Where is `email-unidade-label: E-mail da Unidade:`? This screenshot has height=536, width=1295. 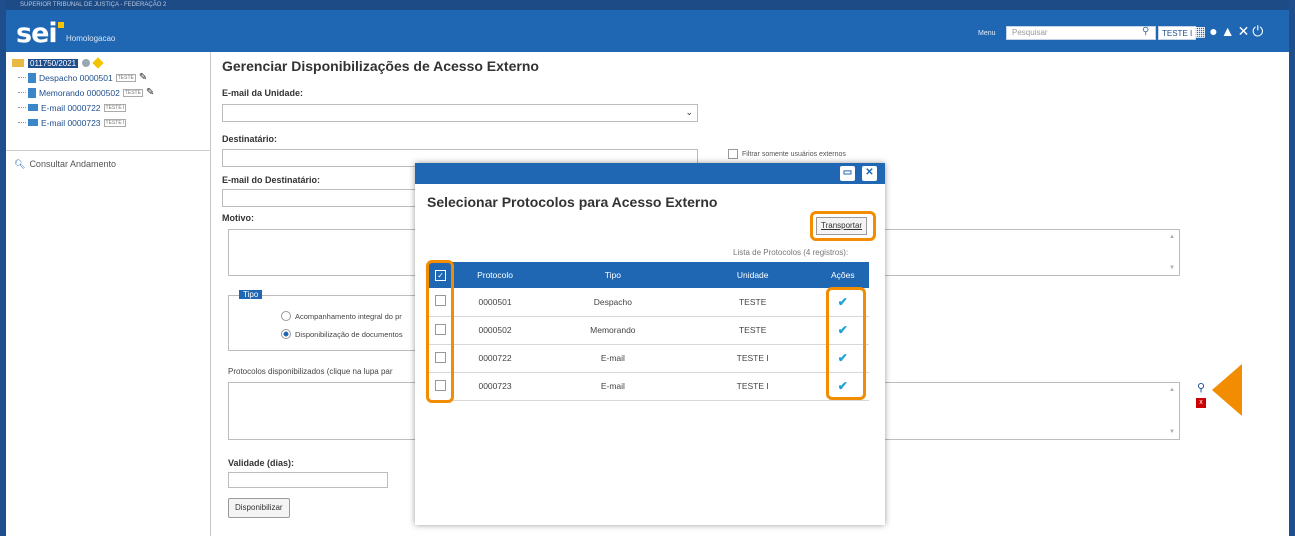 email-unidade-label: E-mail da Unidade: is located at coordinates (263, 93).